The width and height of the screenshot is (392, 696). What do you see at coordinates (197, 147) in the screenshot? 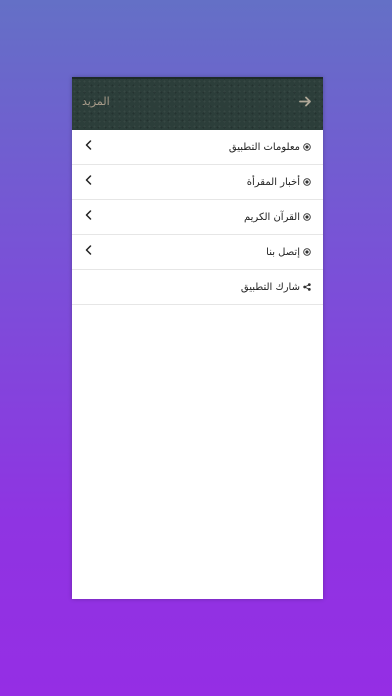
I see `menu-item-app-info: معلومات التطبيق` at bounding box center [197, 147].